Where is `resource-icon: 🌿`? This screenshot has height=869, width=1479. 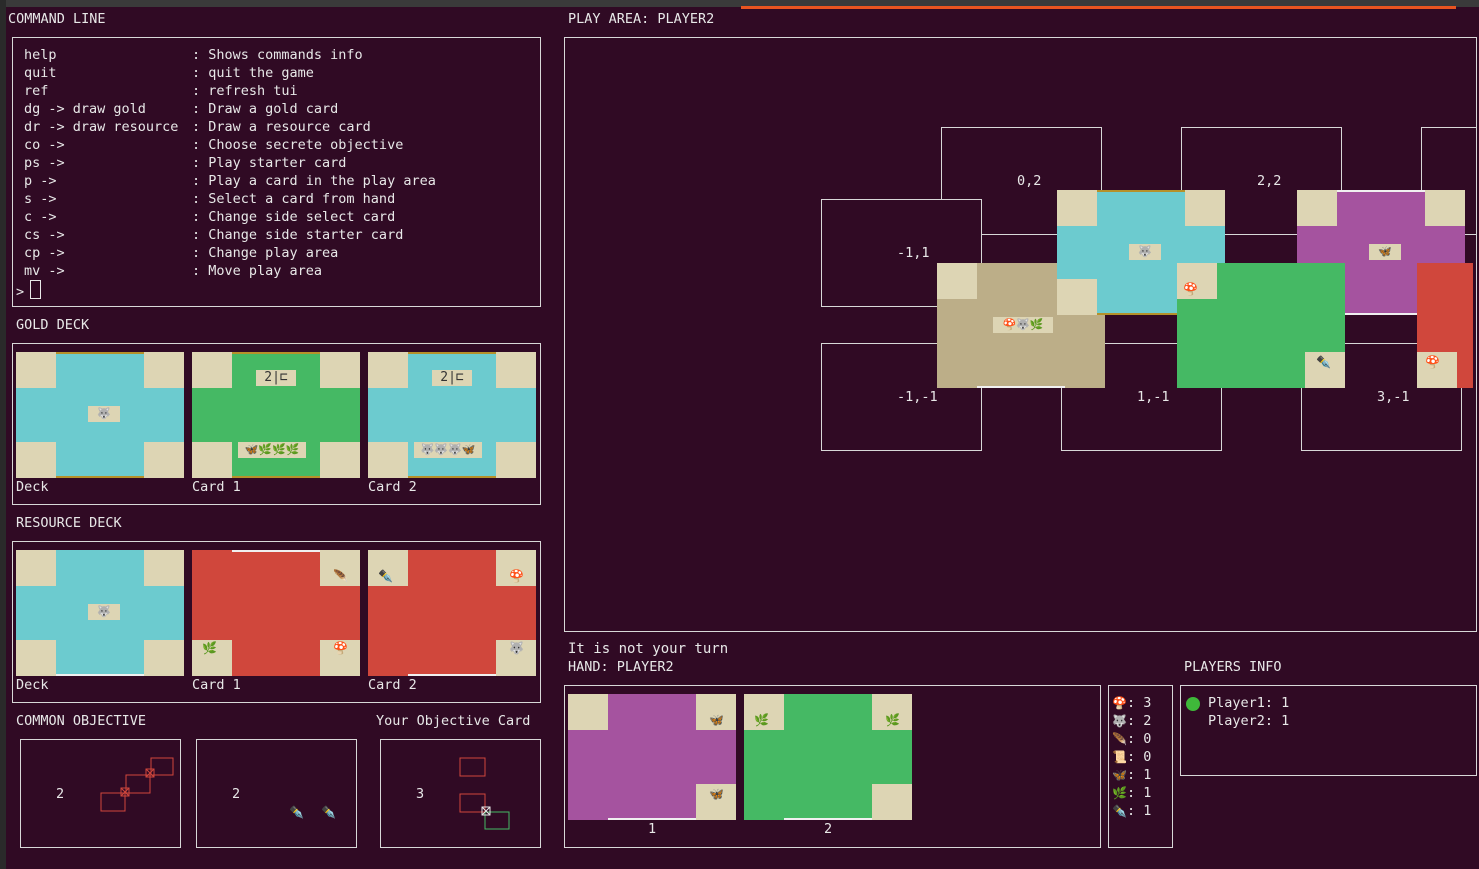 resource-icon: 🌿 is located at coordinates (1119, 793).